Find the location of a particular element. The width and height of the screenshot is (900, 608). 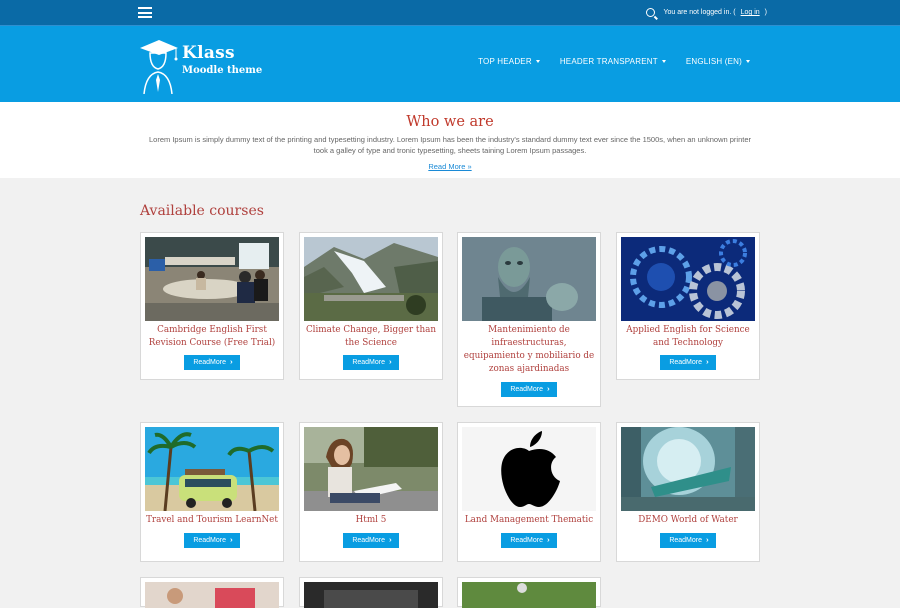

site-logo: Klass Moodle theme is located at coordinates (200, 65).